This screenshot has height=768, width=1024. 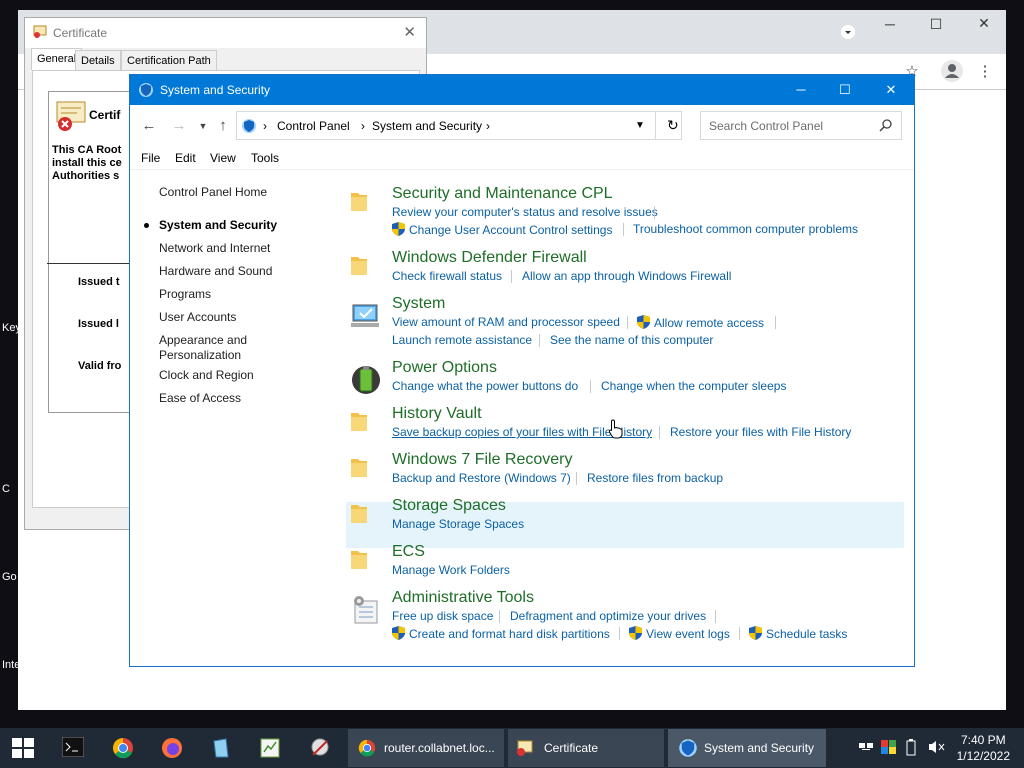 What do you see at coordinates (197, 317) in the screenshot?
I see `sidebar-item-user-accounts: User Accounts` at bounding box center [197, 317].